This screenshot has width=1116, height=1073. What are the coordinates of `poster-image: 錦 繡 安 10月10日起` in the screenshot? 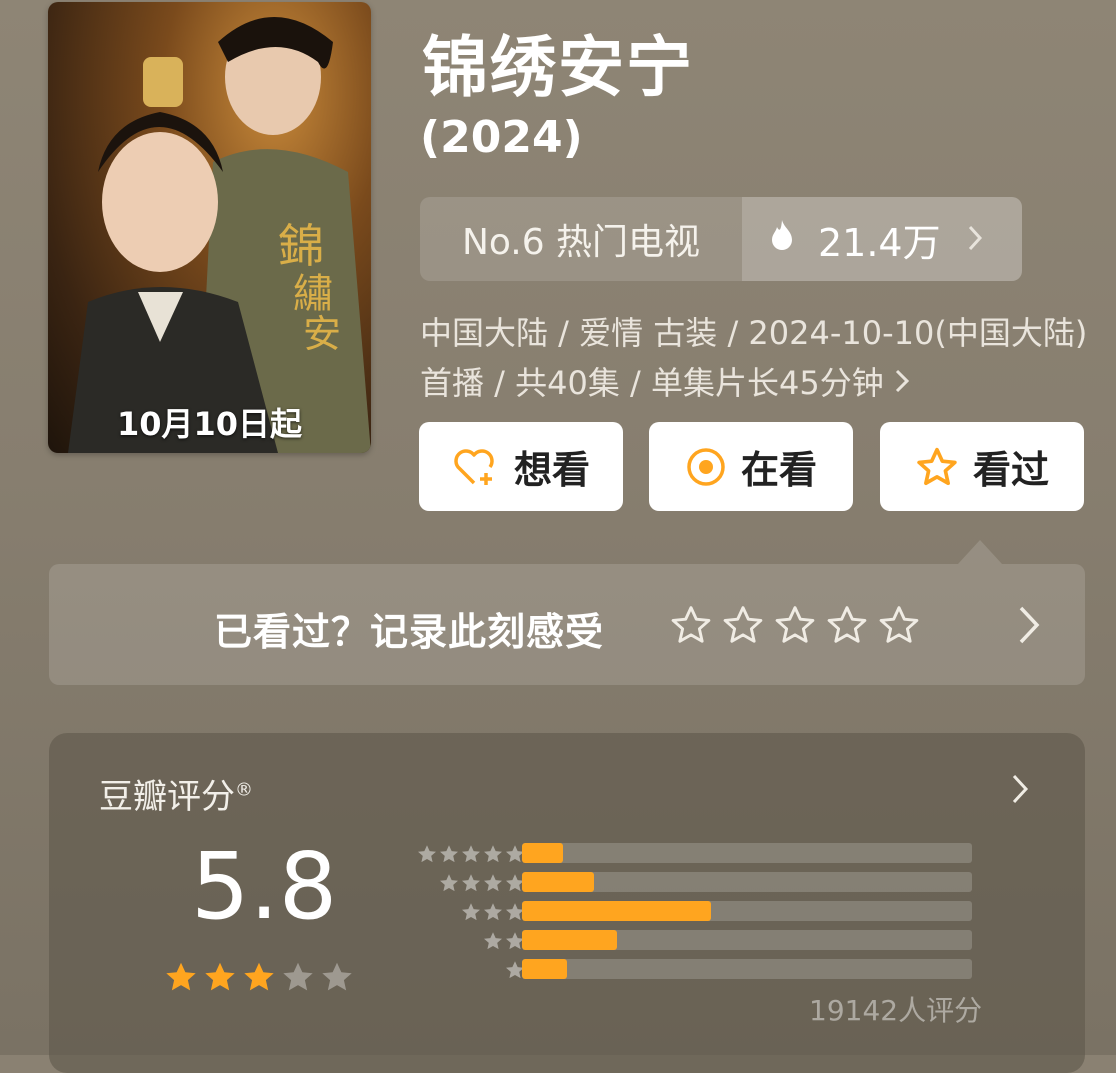 It's located at (209, 227).